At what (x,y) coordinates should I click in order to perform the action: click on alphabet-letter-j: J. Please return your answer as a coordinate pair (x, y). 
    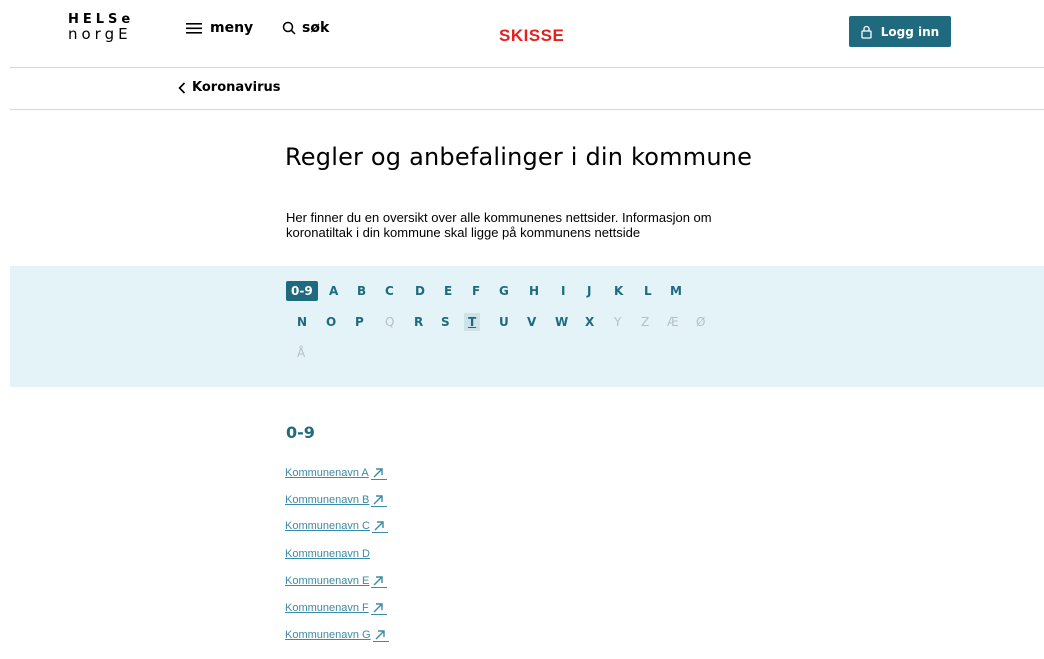
    Looking at the image, I should click on (589, 291).